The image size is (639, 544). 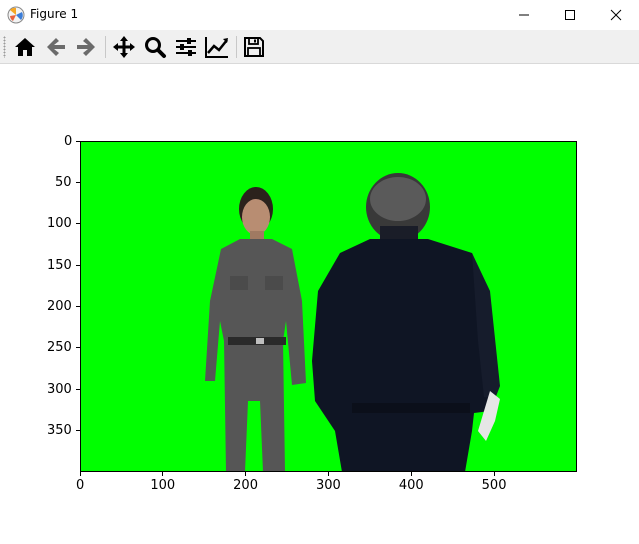 I want to click on x-tick-label: 100, so click(x=163, y=485).